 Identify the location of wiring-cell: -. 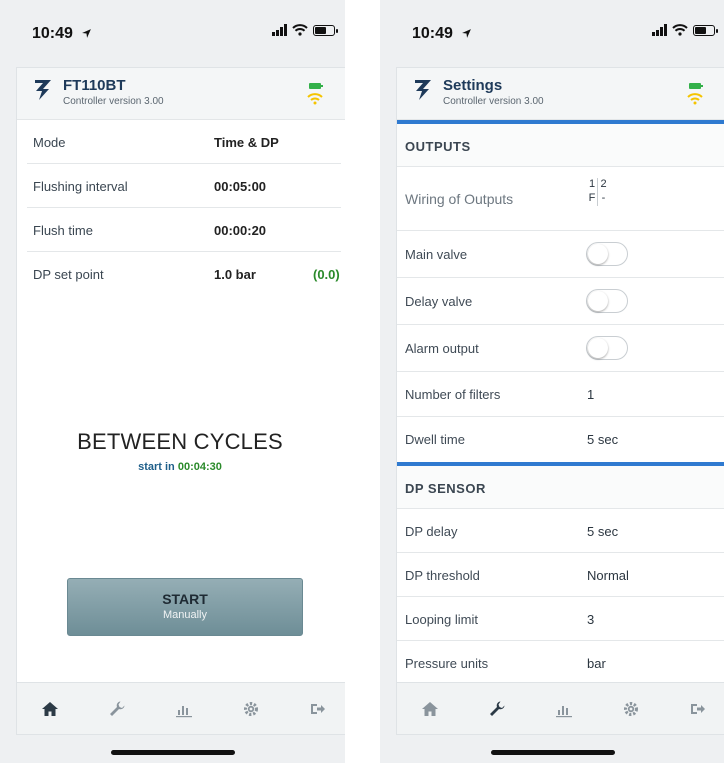
(603, 198).